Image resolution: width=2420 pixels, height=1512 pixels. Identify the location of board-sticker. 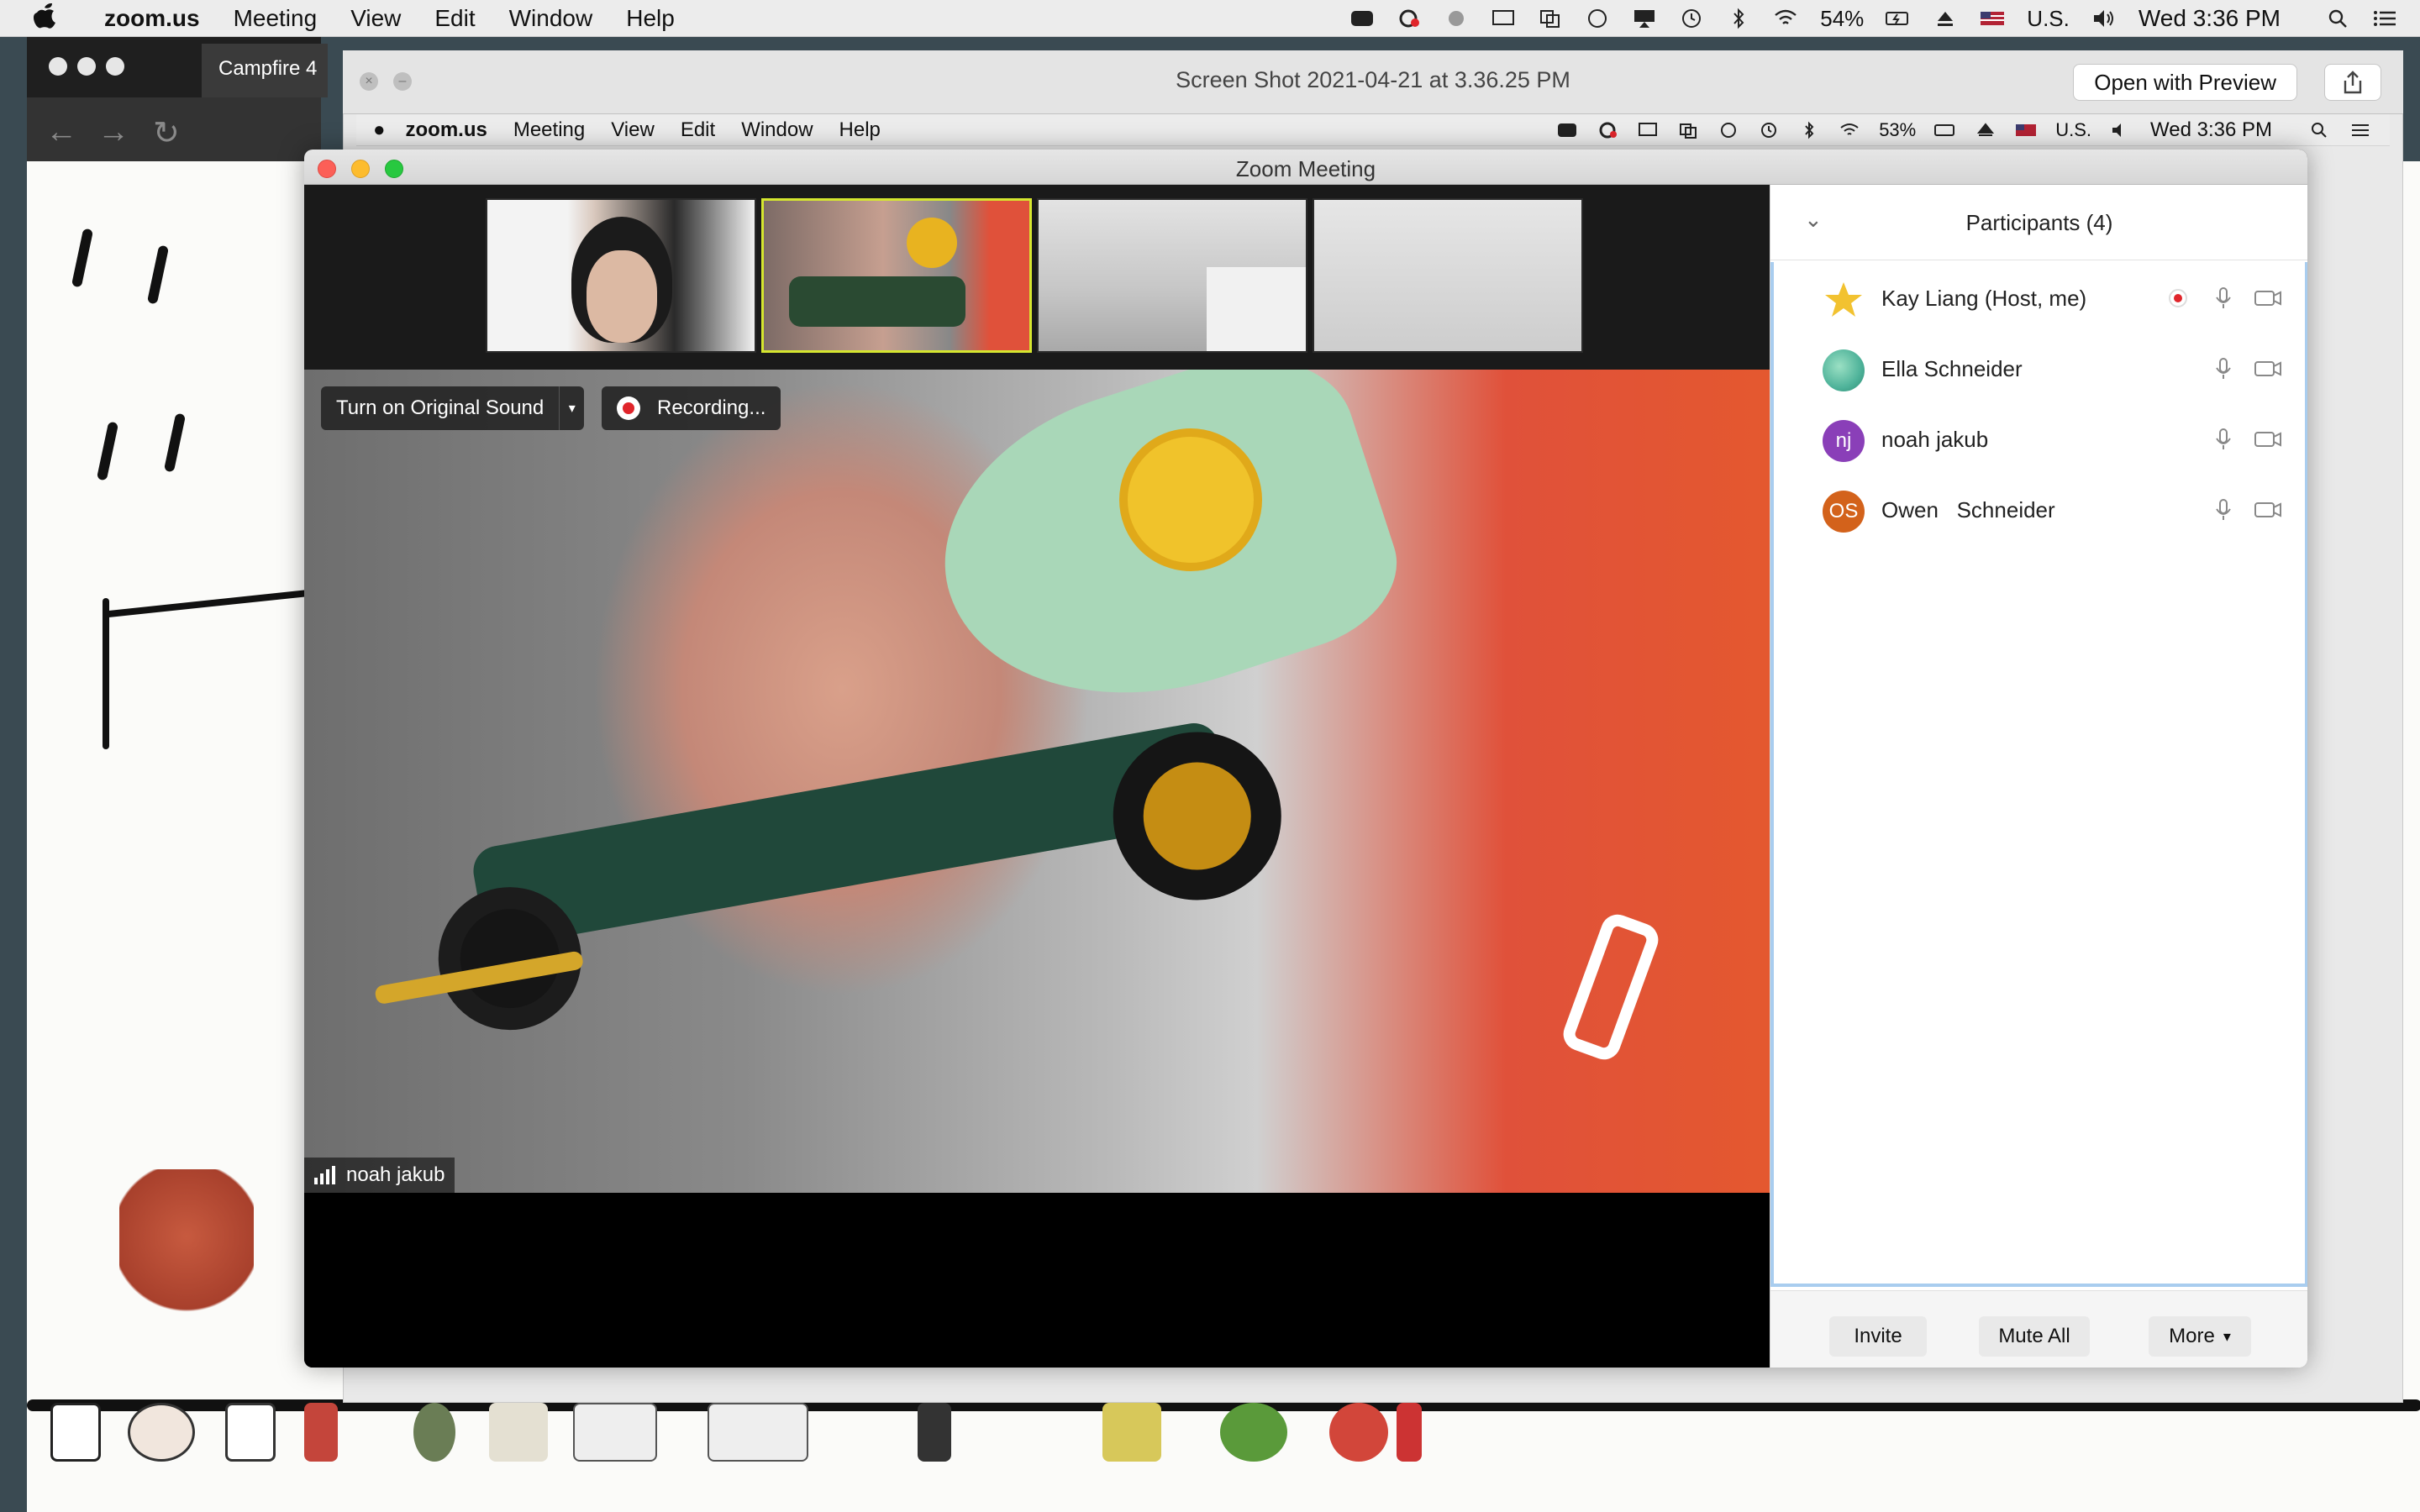
(1132, 1432).